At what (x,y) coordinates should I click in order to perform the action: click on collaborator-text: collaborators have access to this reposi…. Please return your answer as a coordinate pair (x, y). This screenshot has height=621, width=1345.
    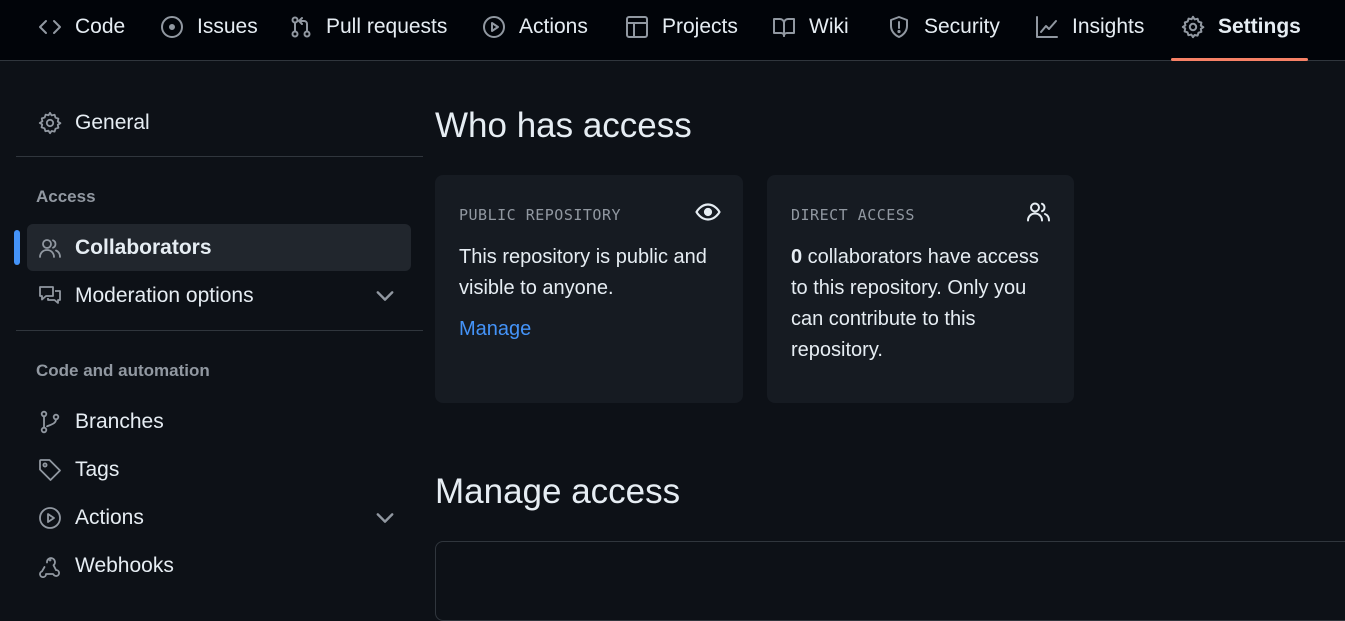
    Looking at the image, I should click on (915, 303).